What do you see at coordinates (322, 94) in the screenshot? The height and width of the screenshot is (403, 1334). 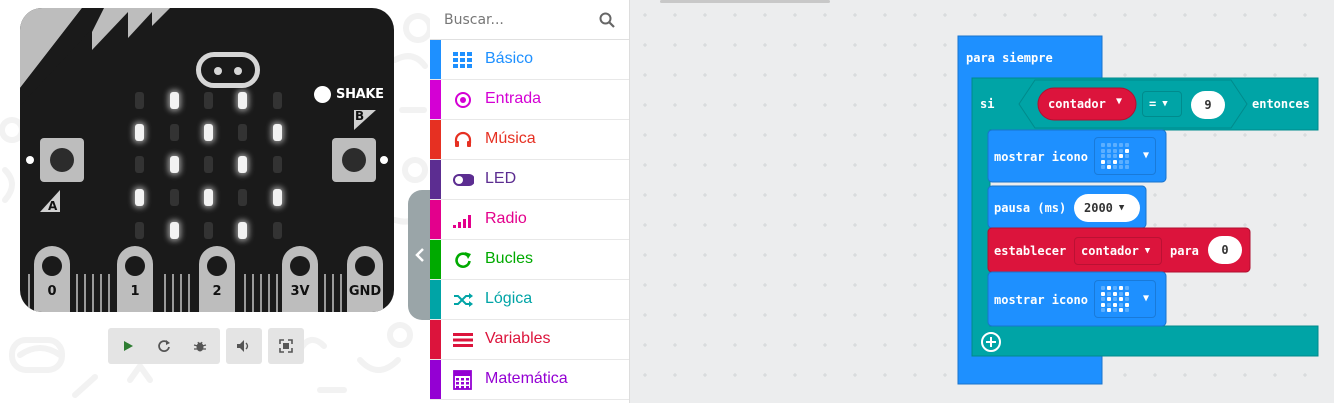 I see `shake-button` at bounding box center [322, 94].